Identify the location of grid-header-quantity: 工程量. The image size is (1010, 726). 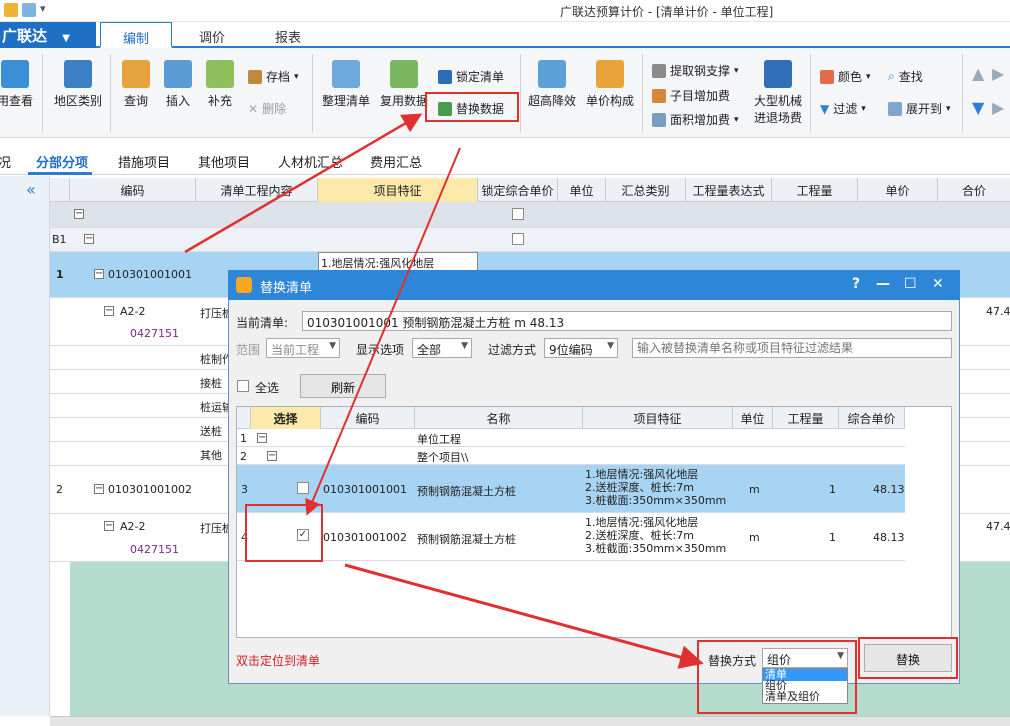
(815, 190).